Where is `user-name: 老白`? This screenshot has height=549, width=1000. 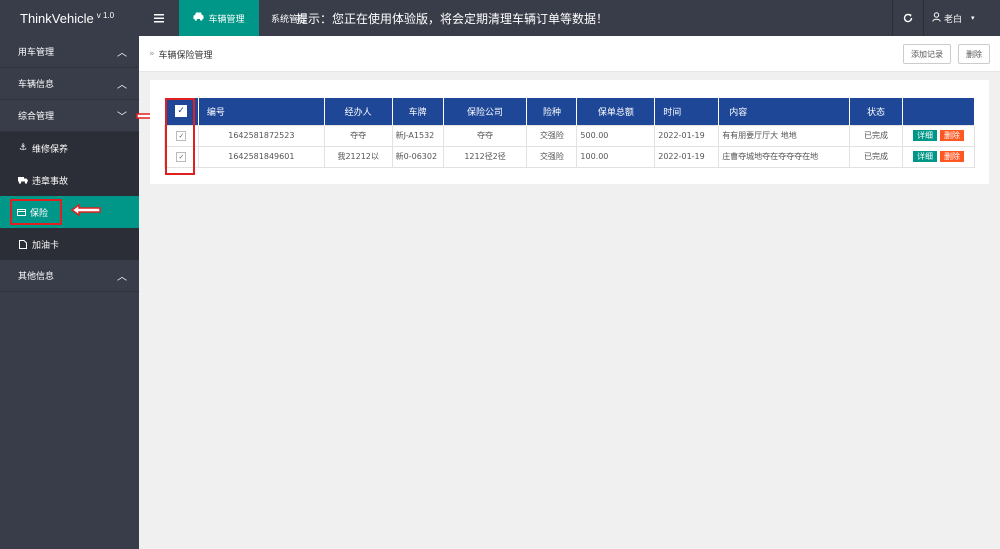 user-name: 老白 is located at coordinates (953, 19).